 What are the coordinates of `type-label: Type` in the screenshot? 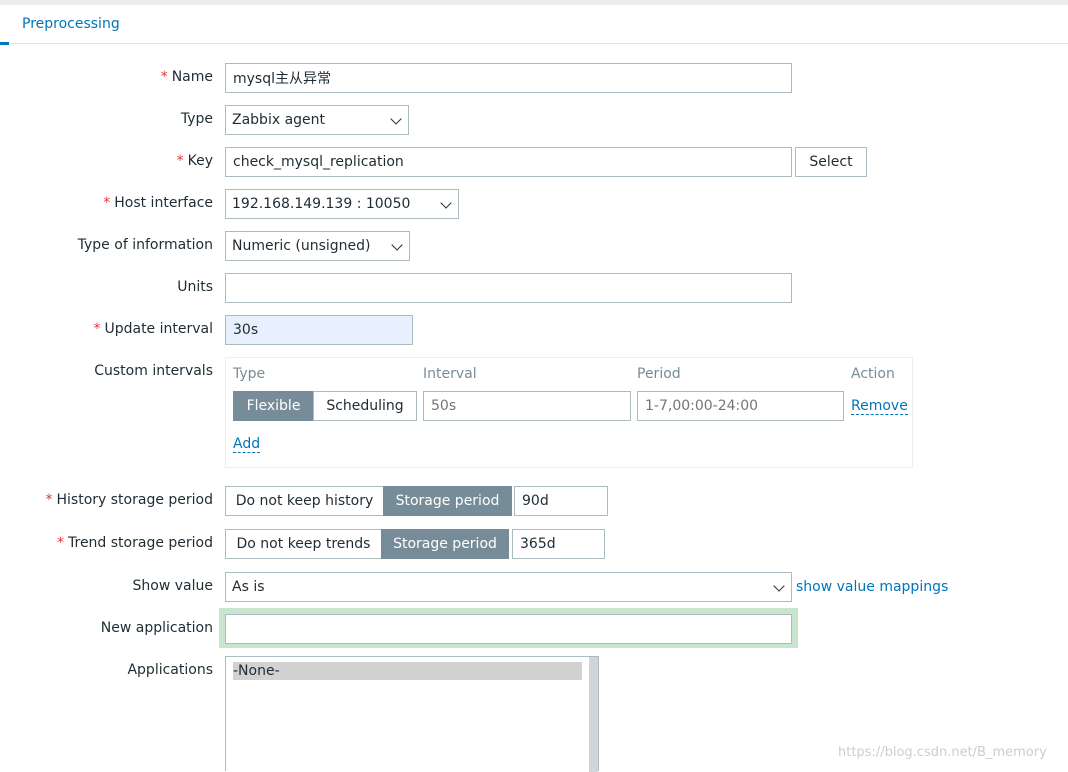 It's located at (196, 119).